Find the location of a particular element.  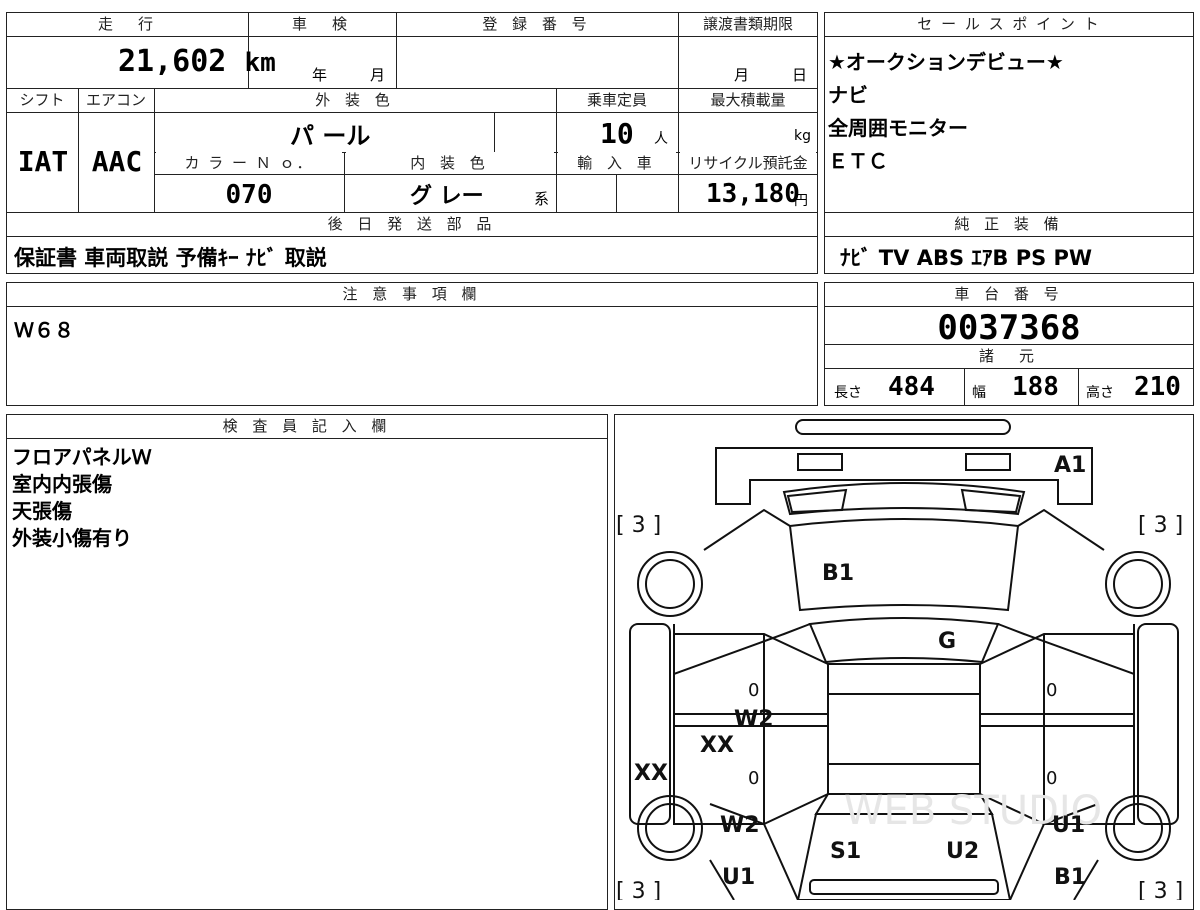

sales-point-line: ＥＴＣ is located at coordinates (858, 161).